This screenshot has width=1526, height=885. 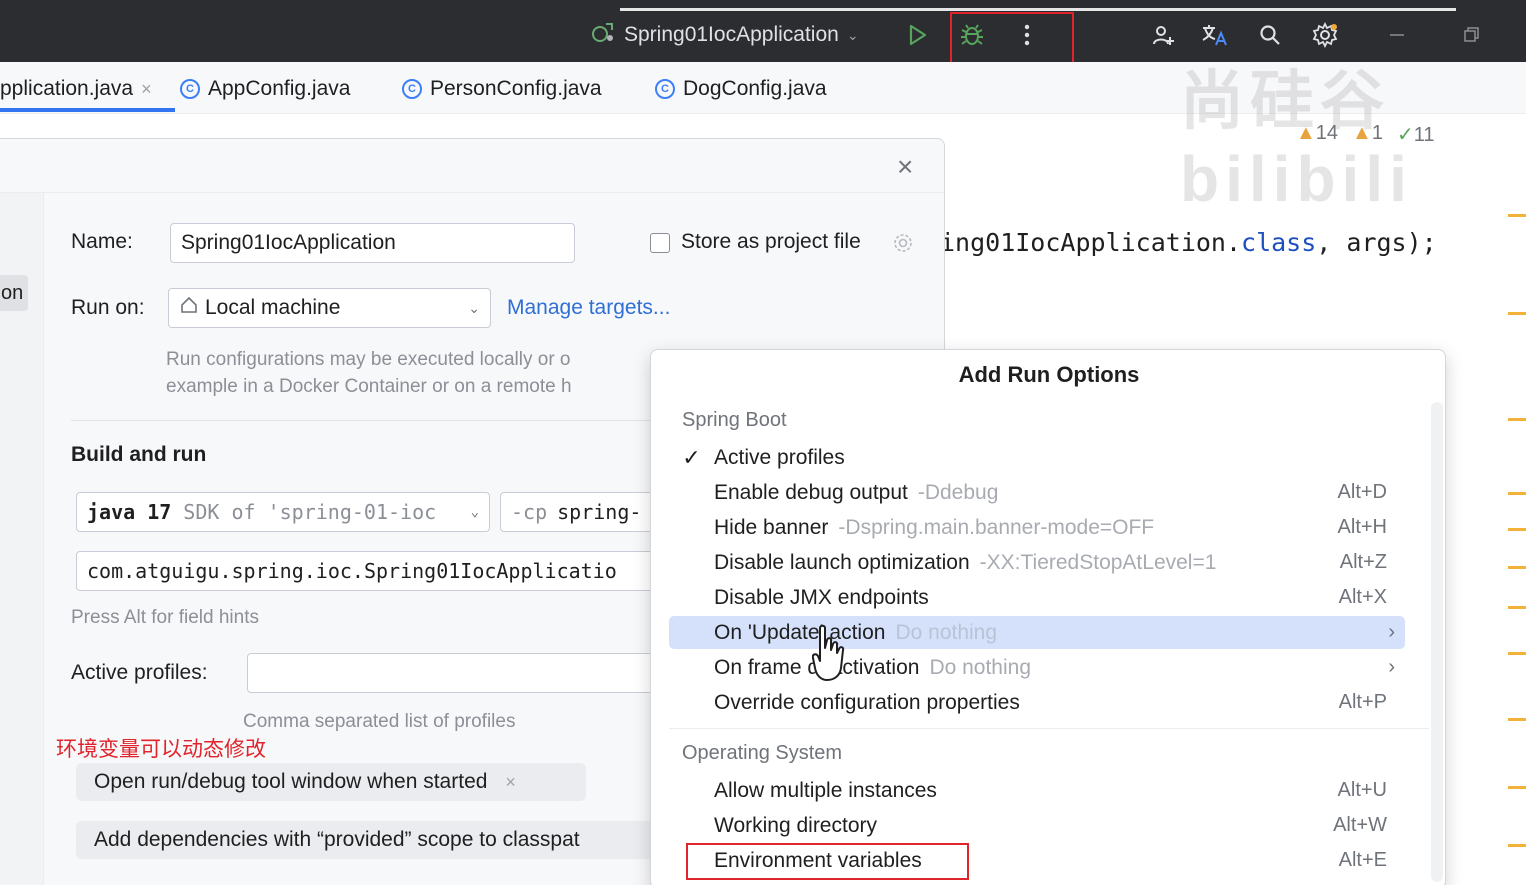 What do you see at coordinates (603, 35) in the screenshot?
I see `spring-boot-icon` at bounding box center [603, 35].